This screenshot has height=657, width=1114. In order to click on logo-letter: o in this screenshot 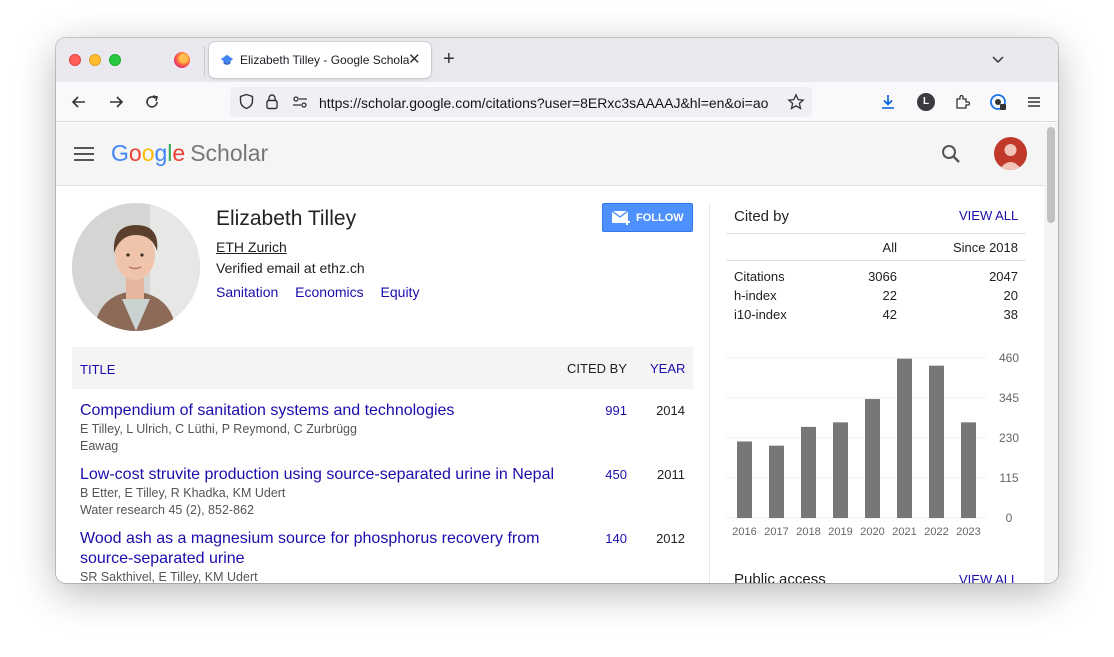, I will do `click(148, 153)`.